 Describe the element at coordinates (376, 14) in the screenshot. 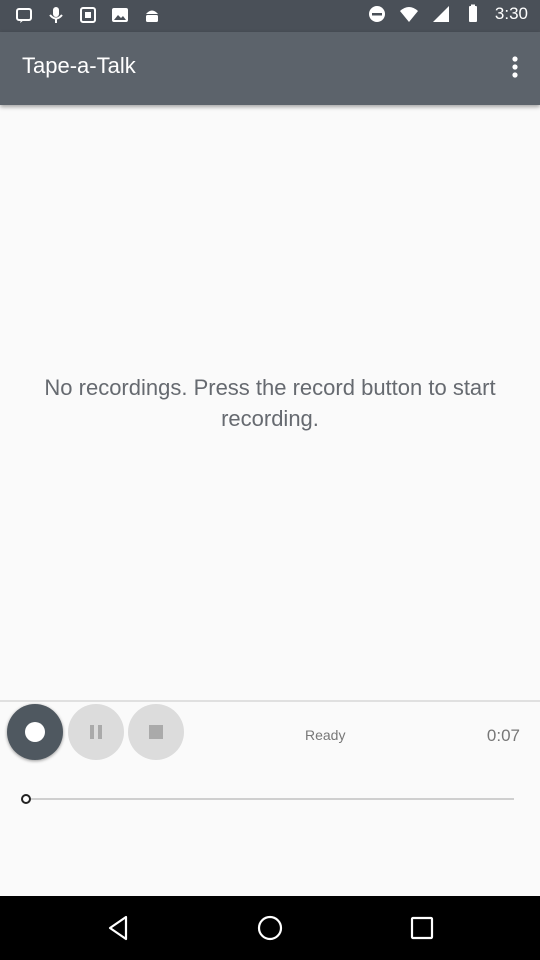

I see `do-not-disturb-icon` at that location.